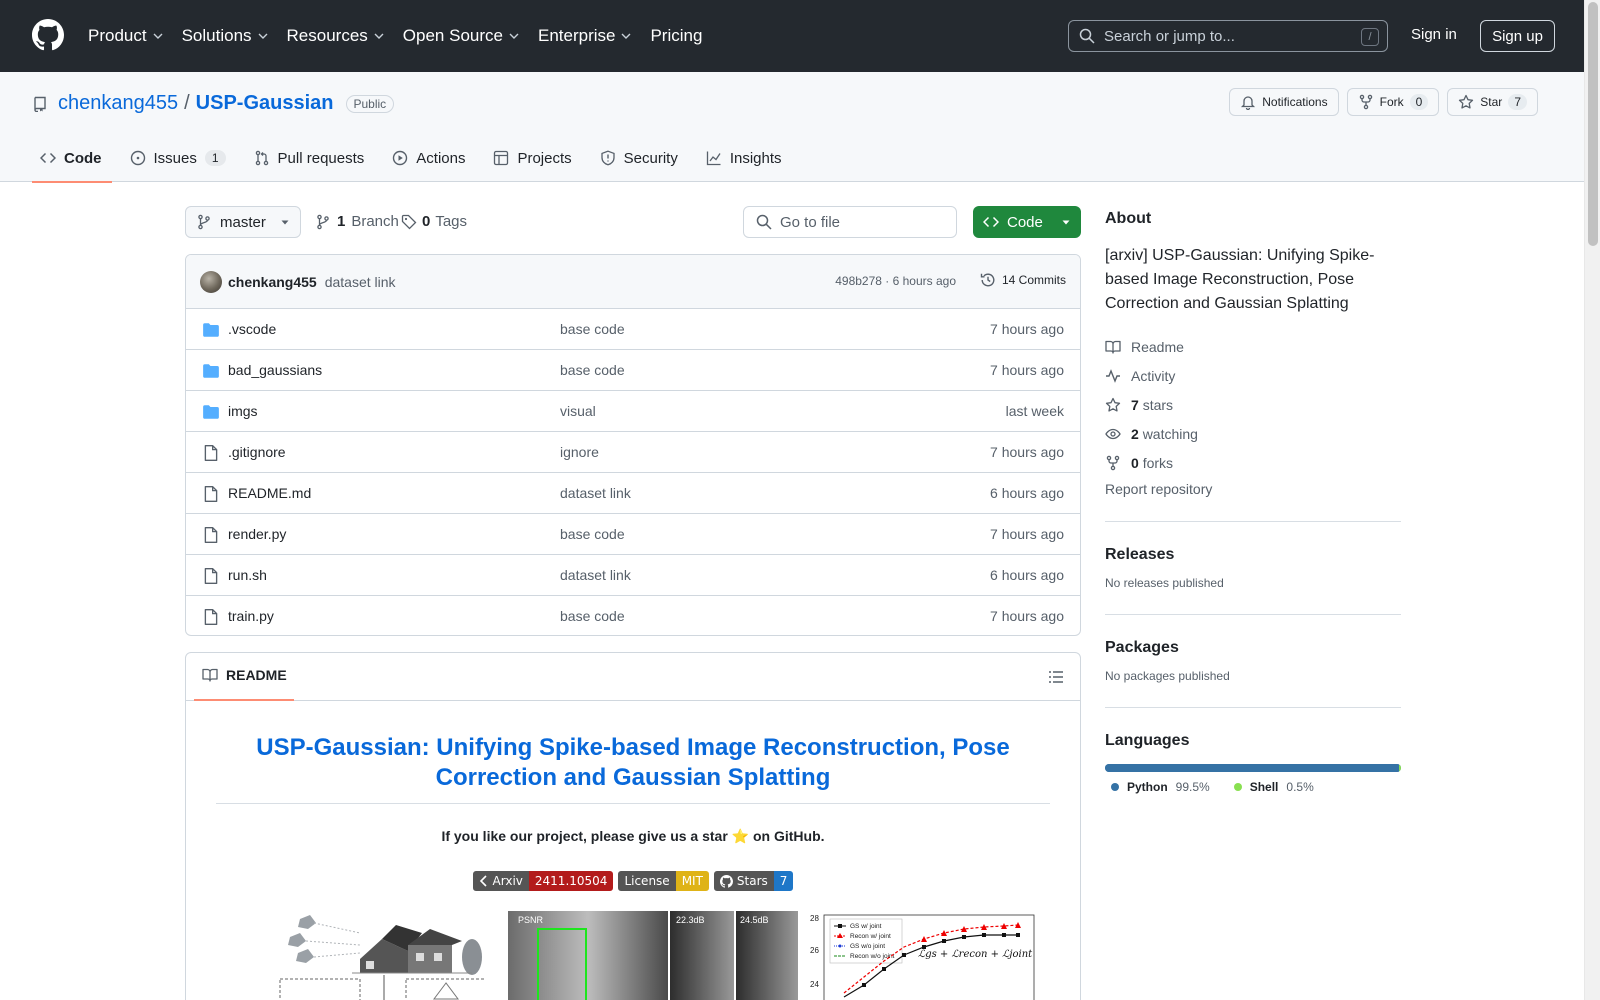  Describe the element at coordinates (272, 282) in the screenshot. I see `commit-author-link: chenkang455` at that location.